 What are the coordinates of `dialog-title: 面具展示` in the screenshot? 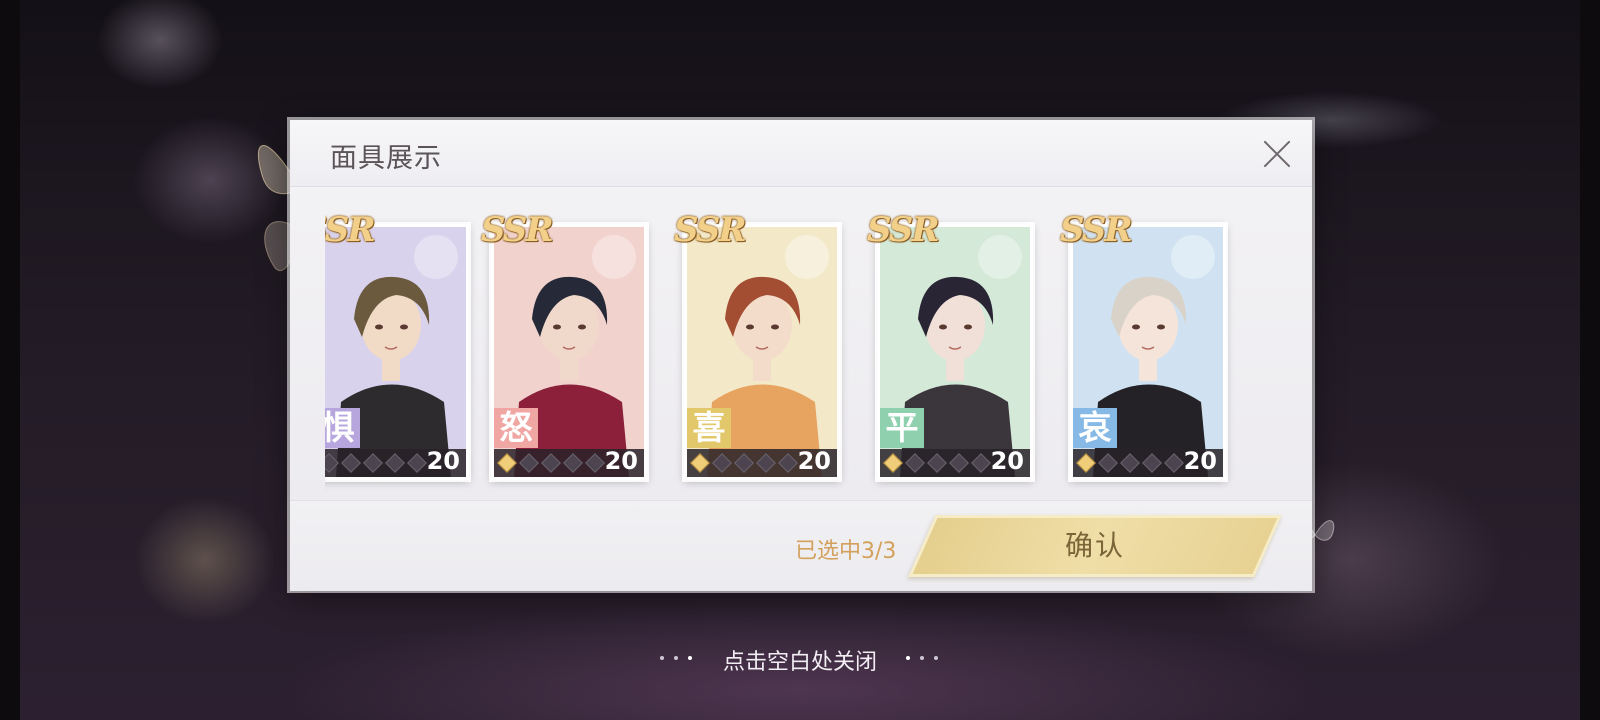 It's located at (386, 158).